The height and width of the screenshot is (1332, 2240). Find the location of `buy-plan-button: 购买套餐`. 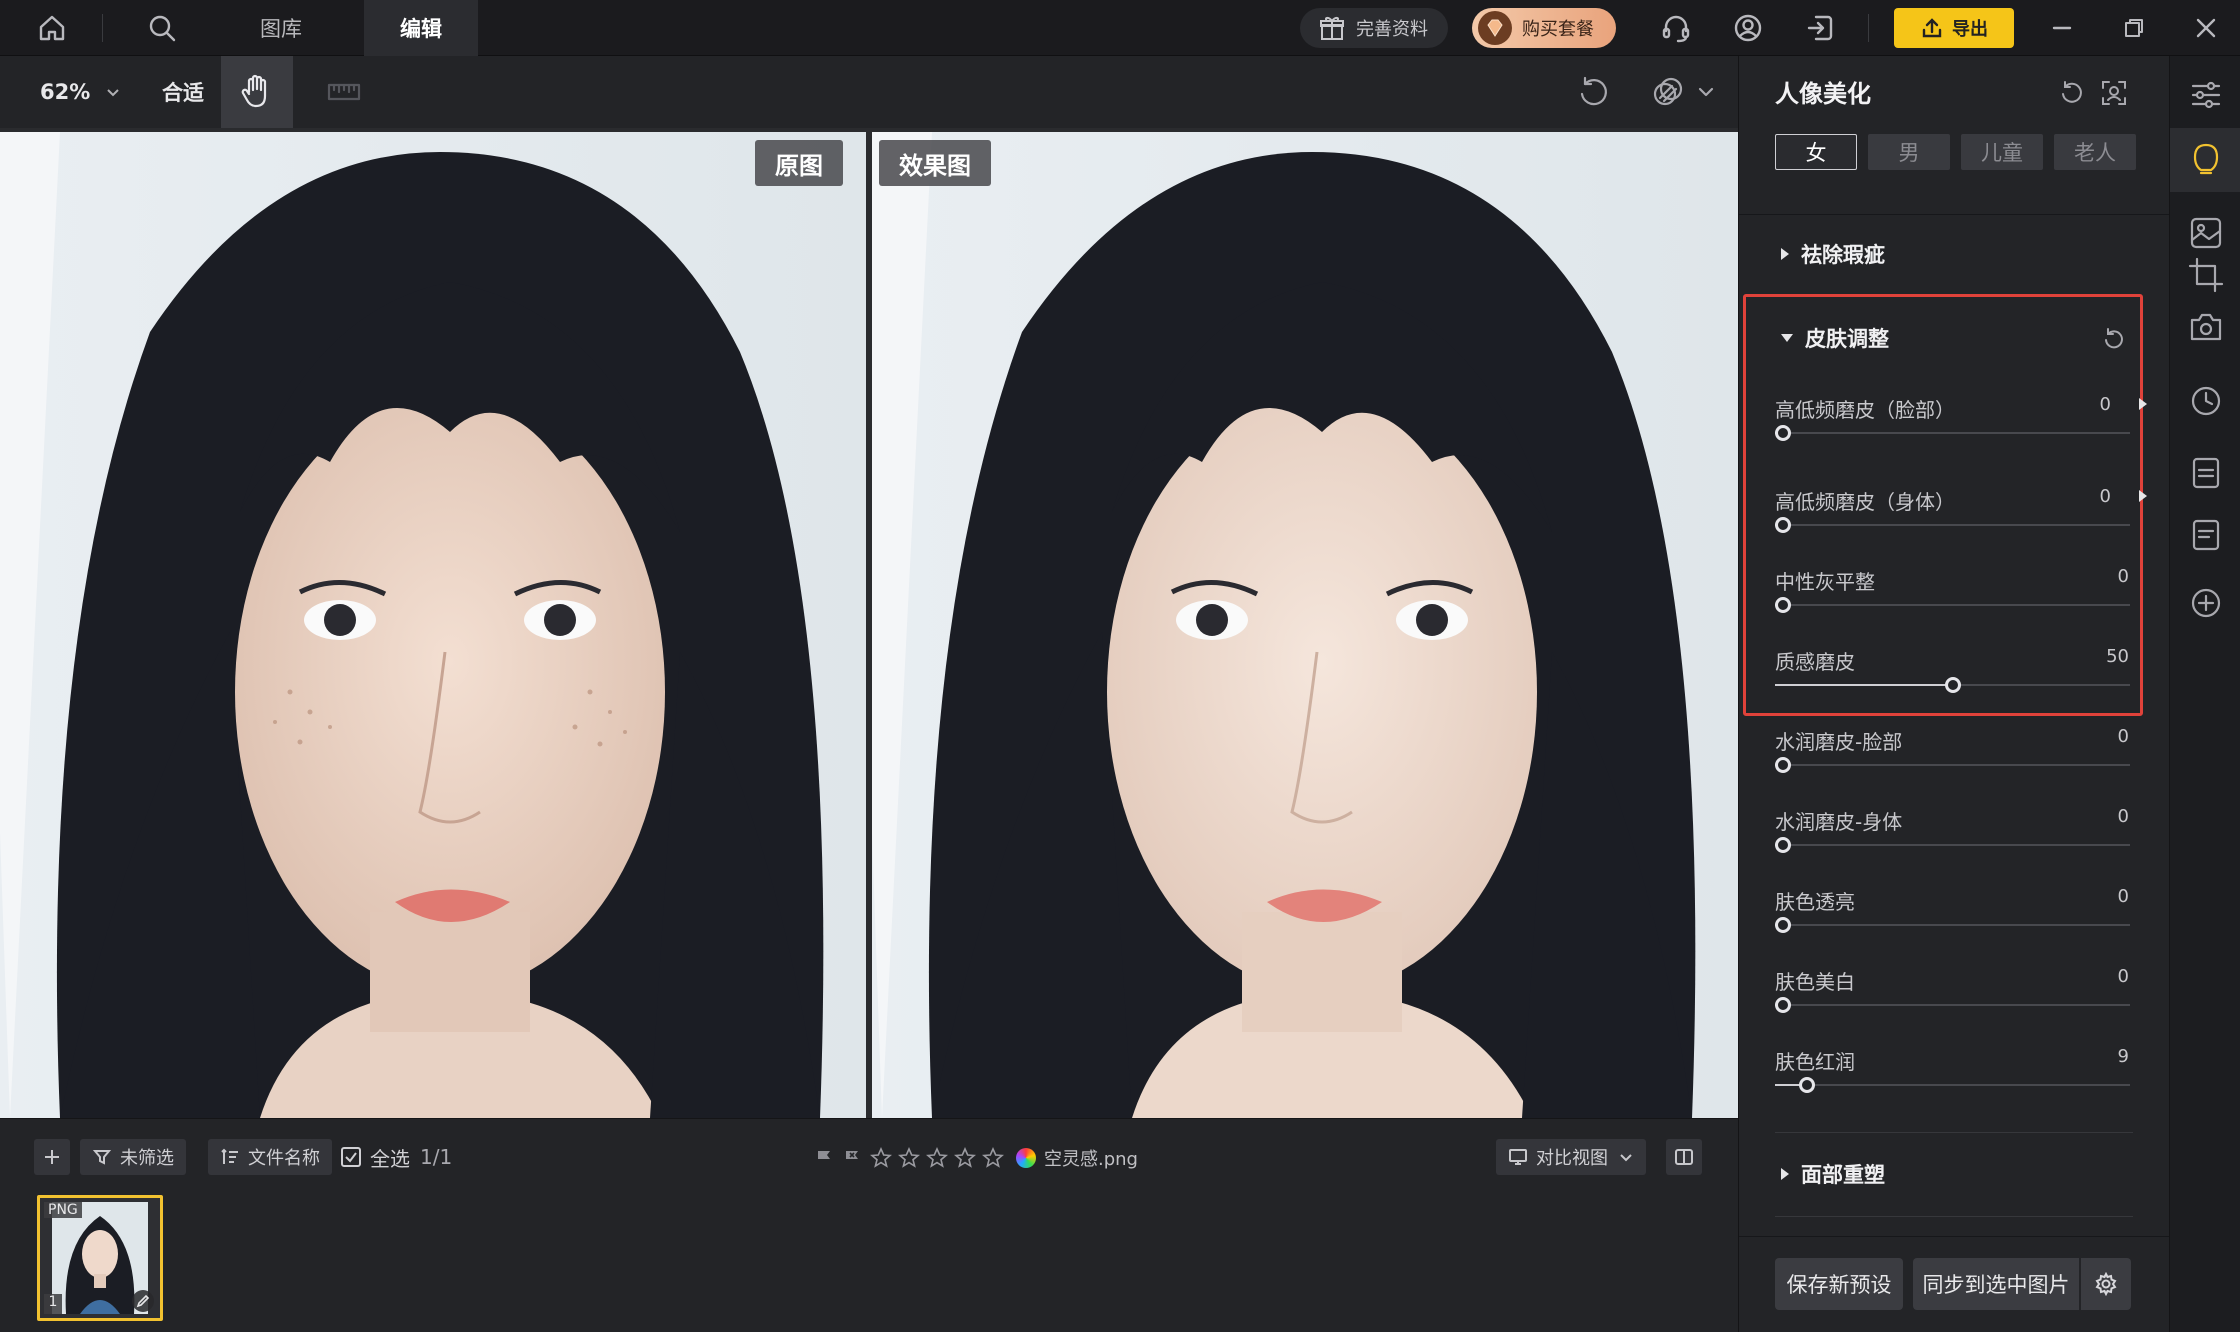

buy-plan-button: 购买套餐 is located at coordinates (1544, 28).